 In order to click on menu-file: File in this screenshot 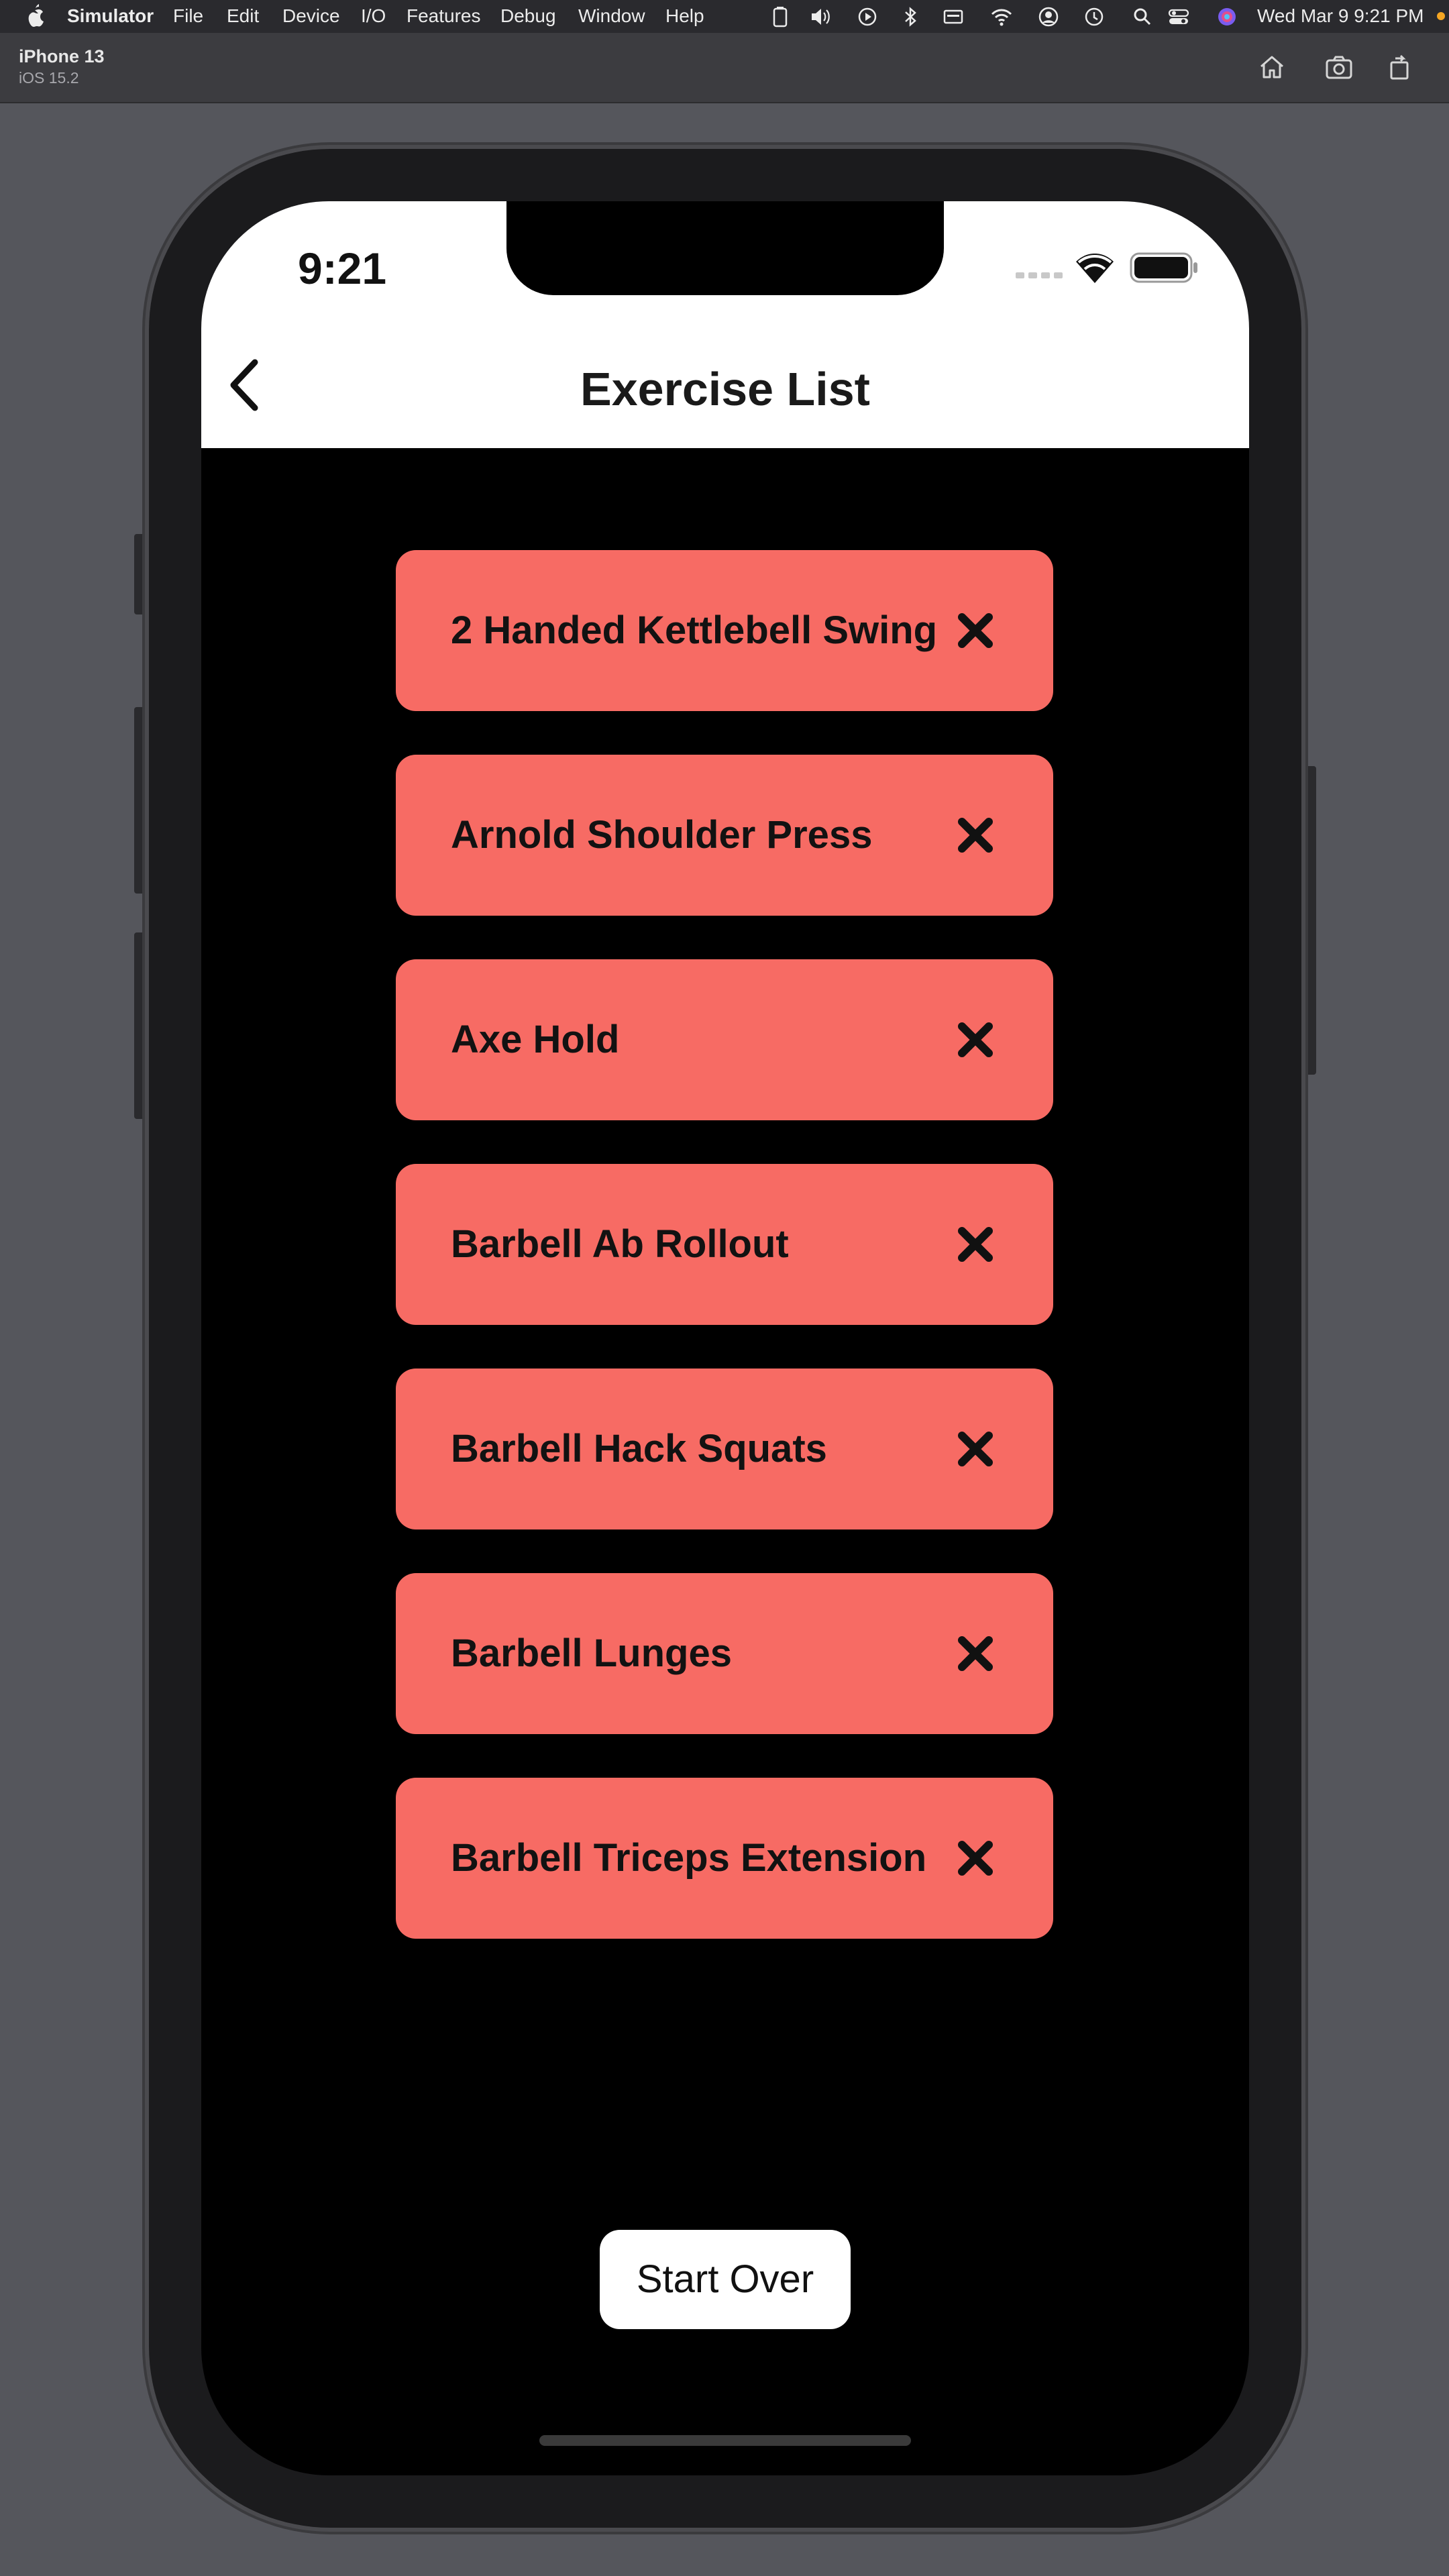, I will do `click(188, 16)`.